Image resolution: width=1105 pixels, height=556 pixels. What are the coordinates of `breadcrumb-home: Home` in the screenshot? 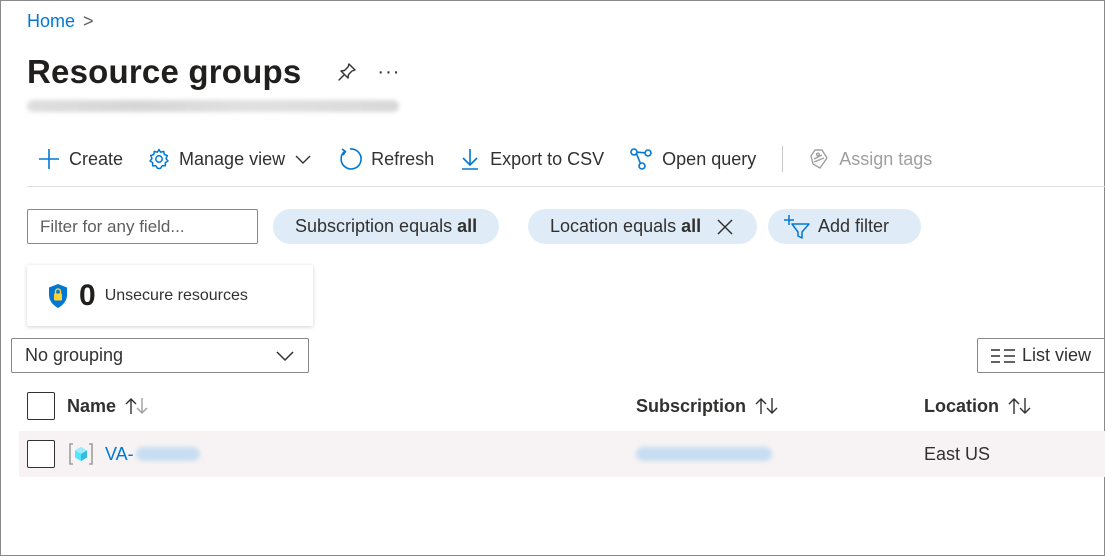 It's located at (51, 21).